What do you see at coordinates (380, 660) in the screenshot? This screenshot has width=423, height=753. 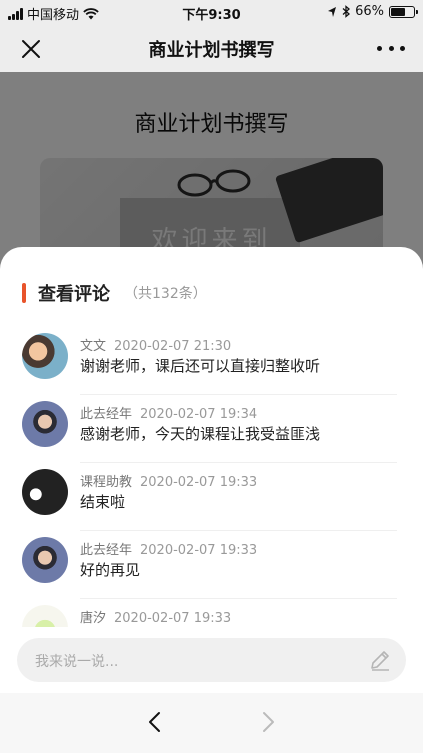 I see `pencil-icon` at bounding box center [380, 660].